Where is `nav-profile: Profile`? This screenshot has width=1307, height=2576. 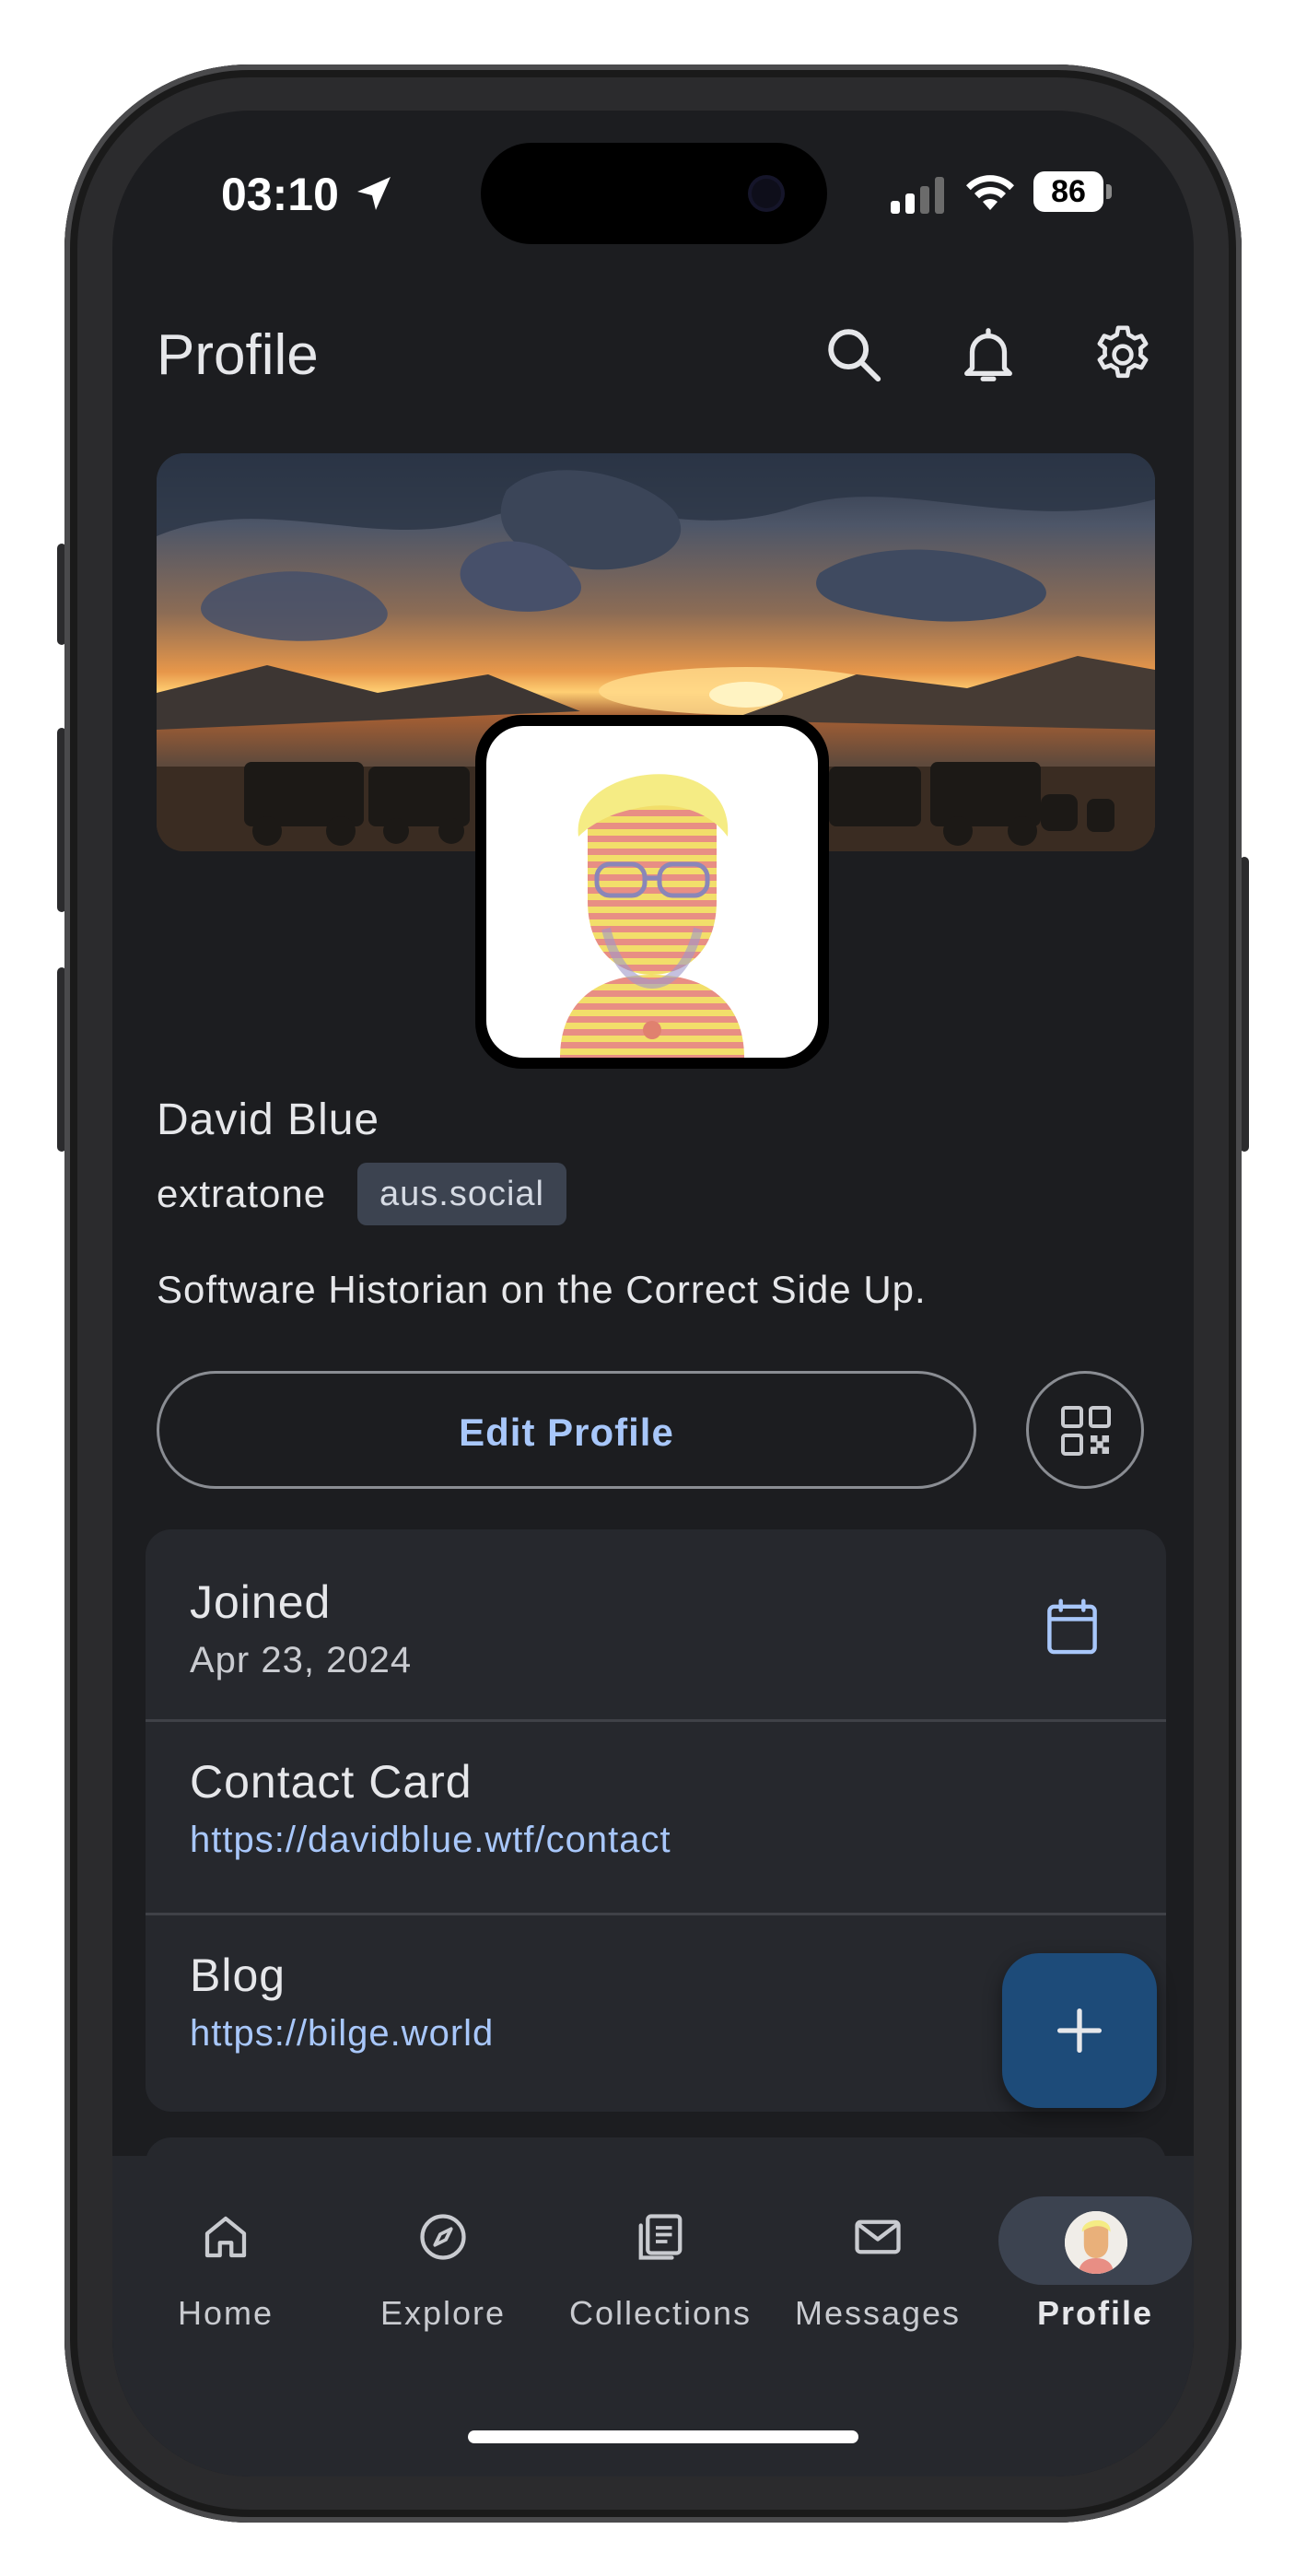
nav-profile: Profile is located at coordinates (1091, 2257).